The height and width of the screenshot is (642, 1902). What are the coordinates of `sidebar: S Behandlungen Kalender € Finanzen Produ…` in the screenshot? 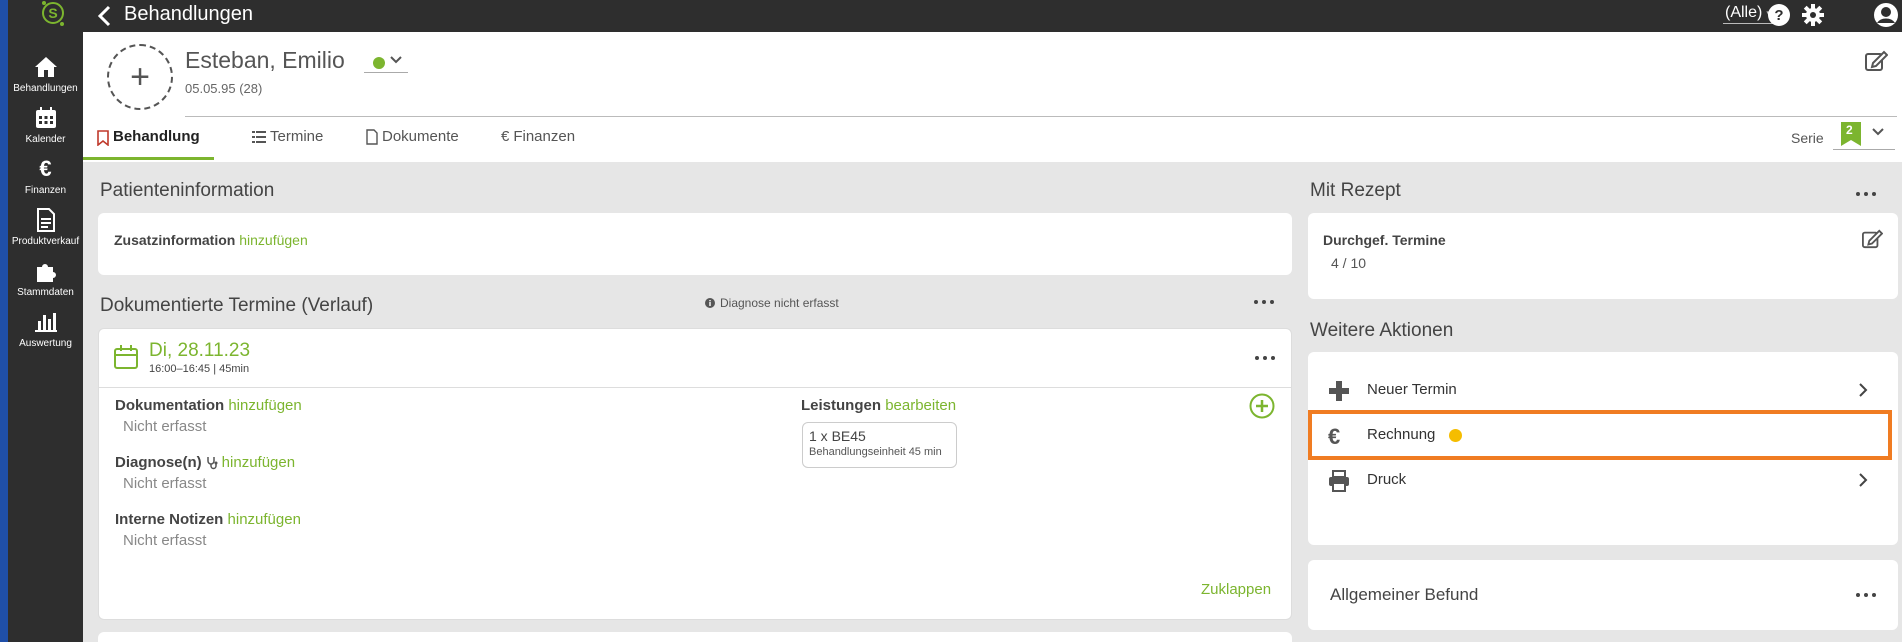 It's located at (45, 321).